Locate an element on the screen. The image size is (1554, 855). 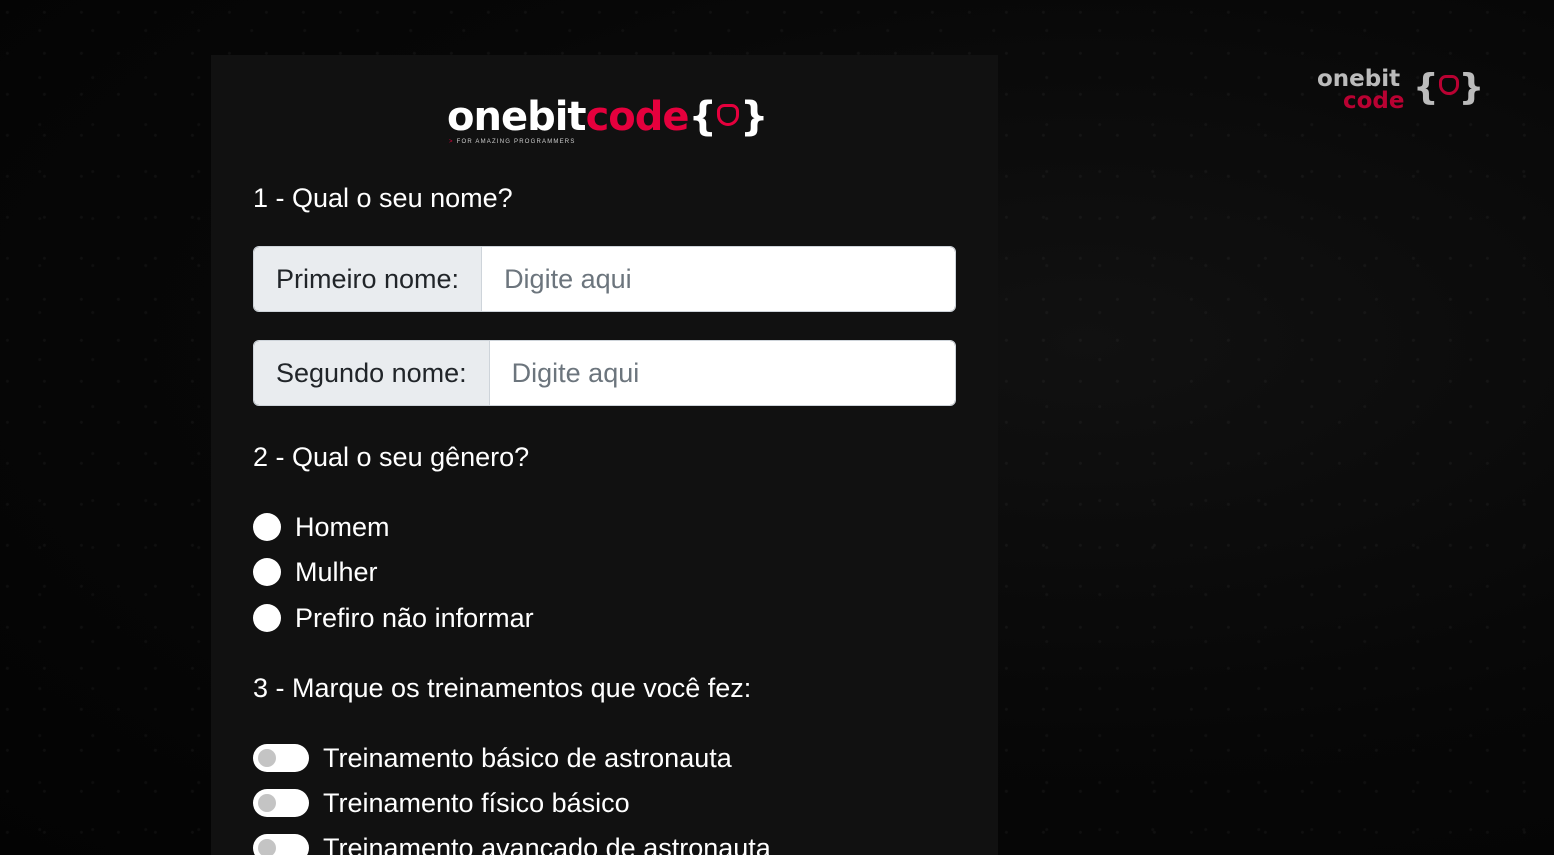
logo-wordmark: onebitcode{} is located at coordinates (608, 117).